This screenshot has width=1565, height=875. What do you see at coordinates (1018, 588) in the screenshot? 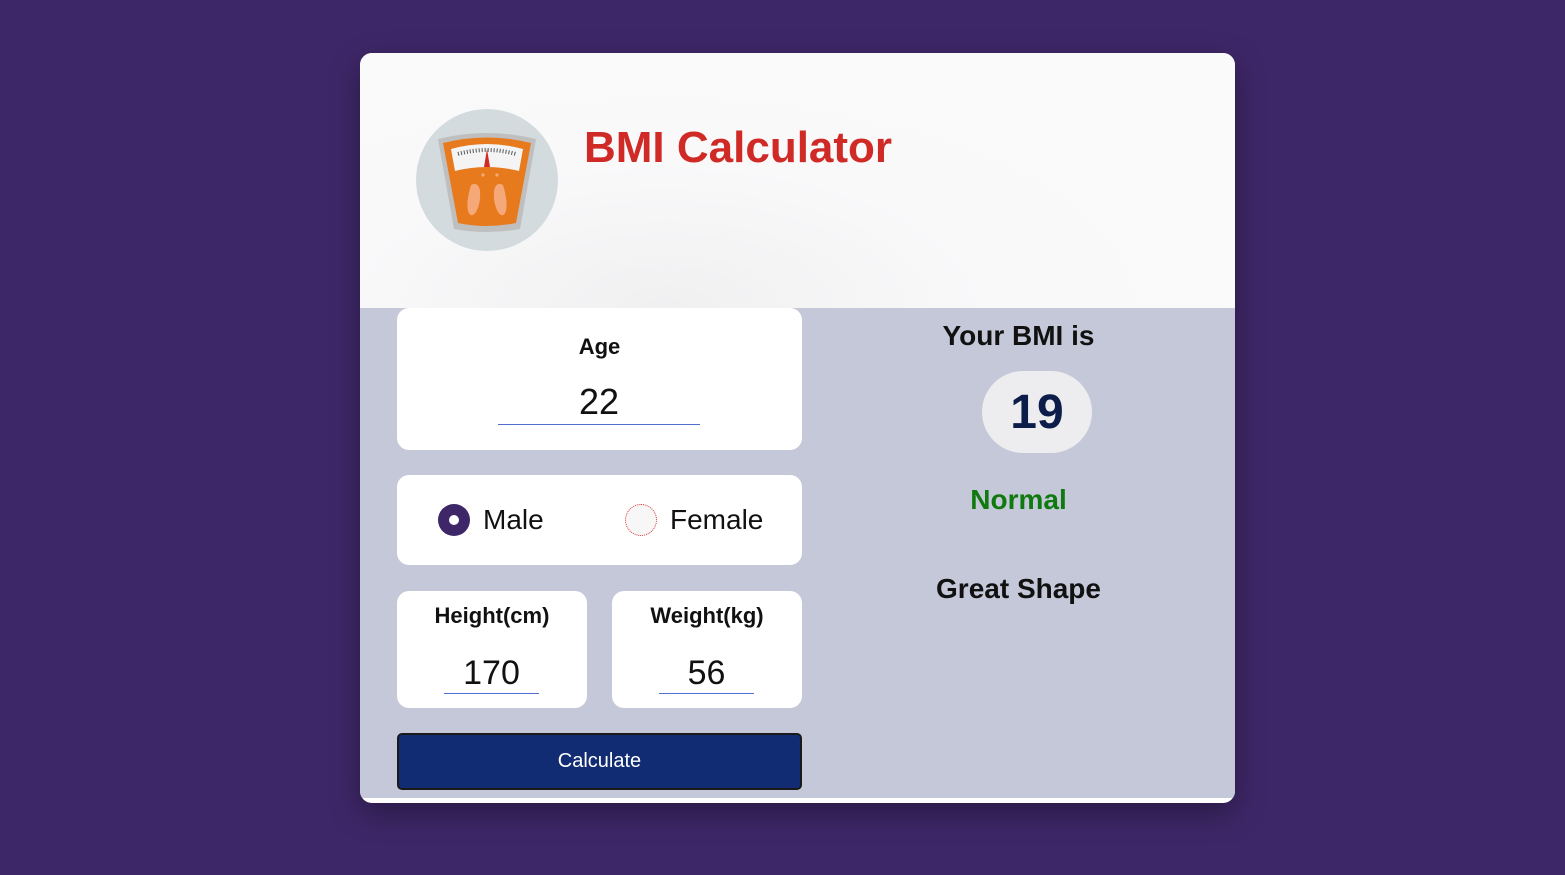
I see `bmi-advice: Great Shape` at bounding box center [1018, 588].